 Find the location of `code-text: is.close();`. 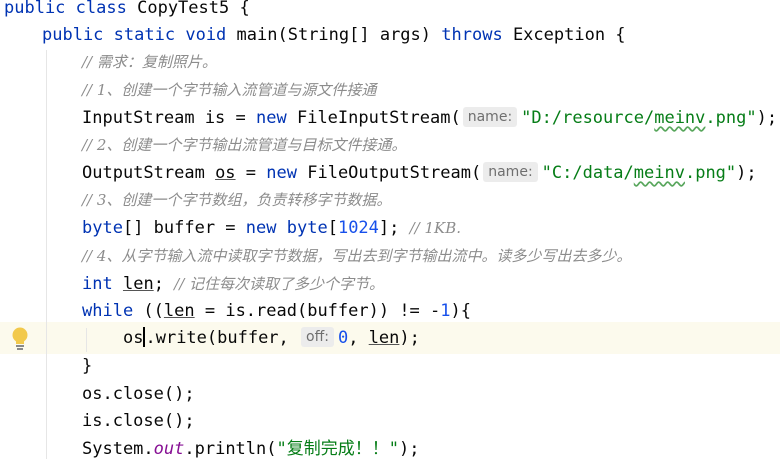

code-text: is.close(); is located at coordinates (138, 421).